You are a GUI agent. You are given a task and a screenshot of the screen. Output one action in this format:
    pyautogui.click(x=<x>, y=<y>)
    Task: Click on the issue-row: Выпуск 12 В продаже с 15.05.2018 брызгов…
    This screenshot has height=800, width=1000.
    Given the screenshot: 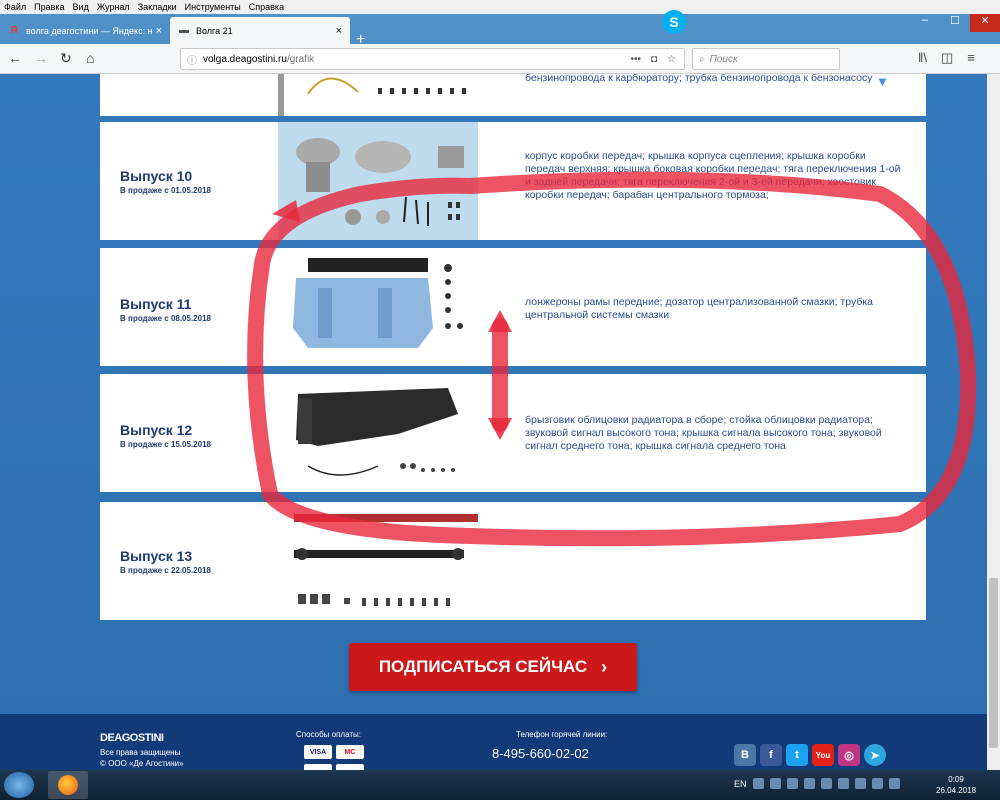 What is the action you would take?
    pyautogui.click(x=513, y=433)
    